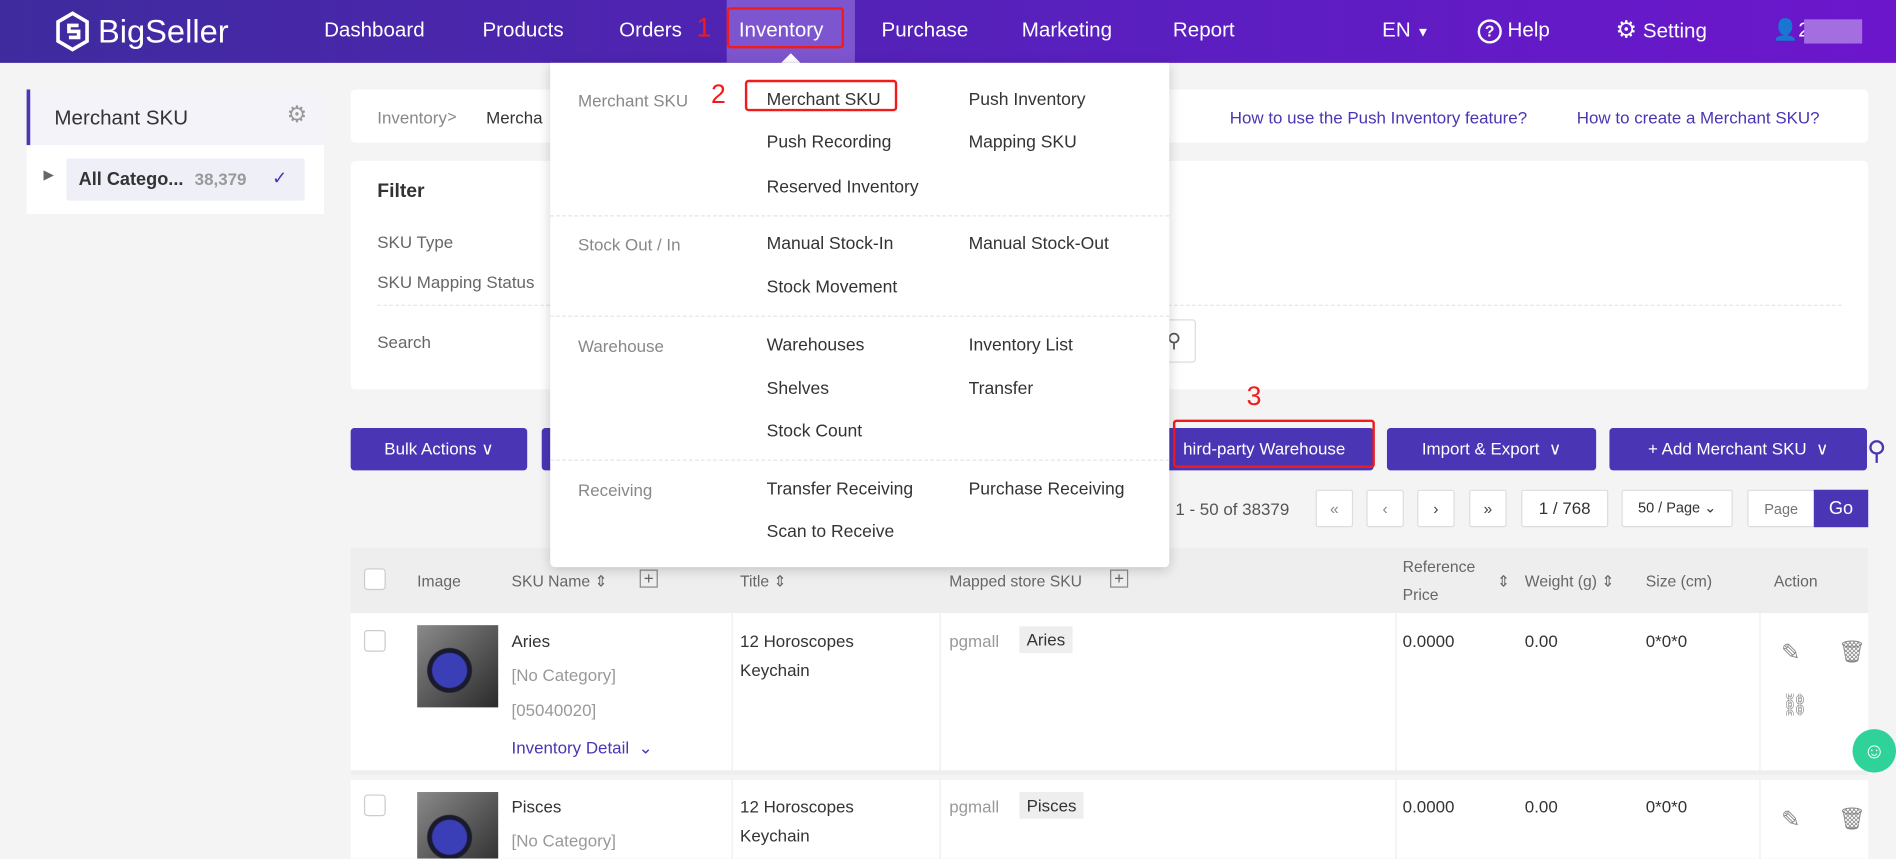  What do you see at coordinates (185, 179) in the screenshot?
I see `category-all: All Catego... 38,379 ✓` at bounding box center [185, 179].